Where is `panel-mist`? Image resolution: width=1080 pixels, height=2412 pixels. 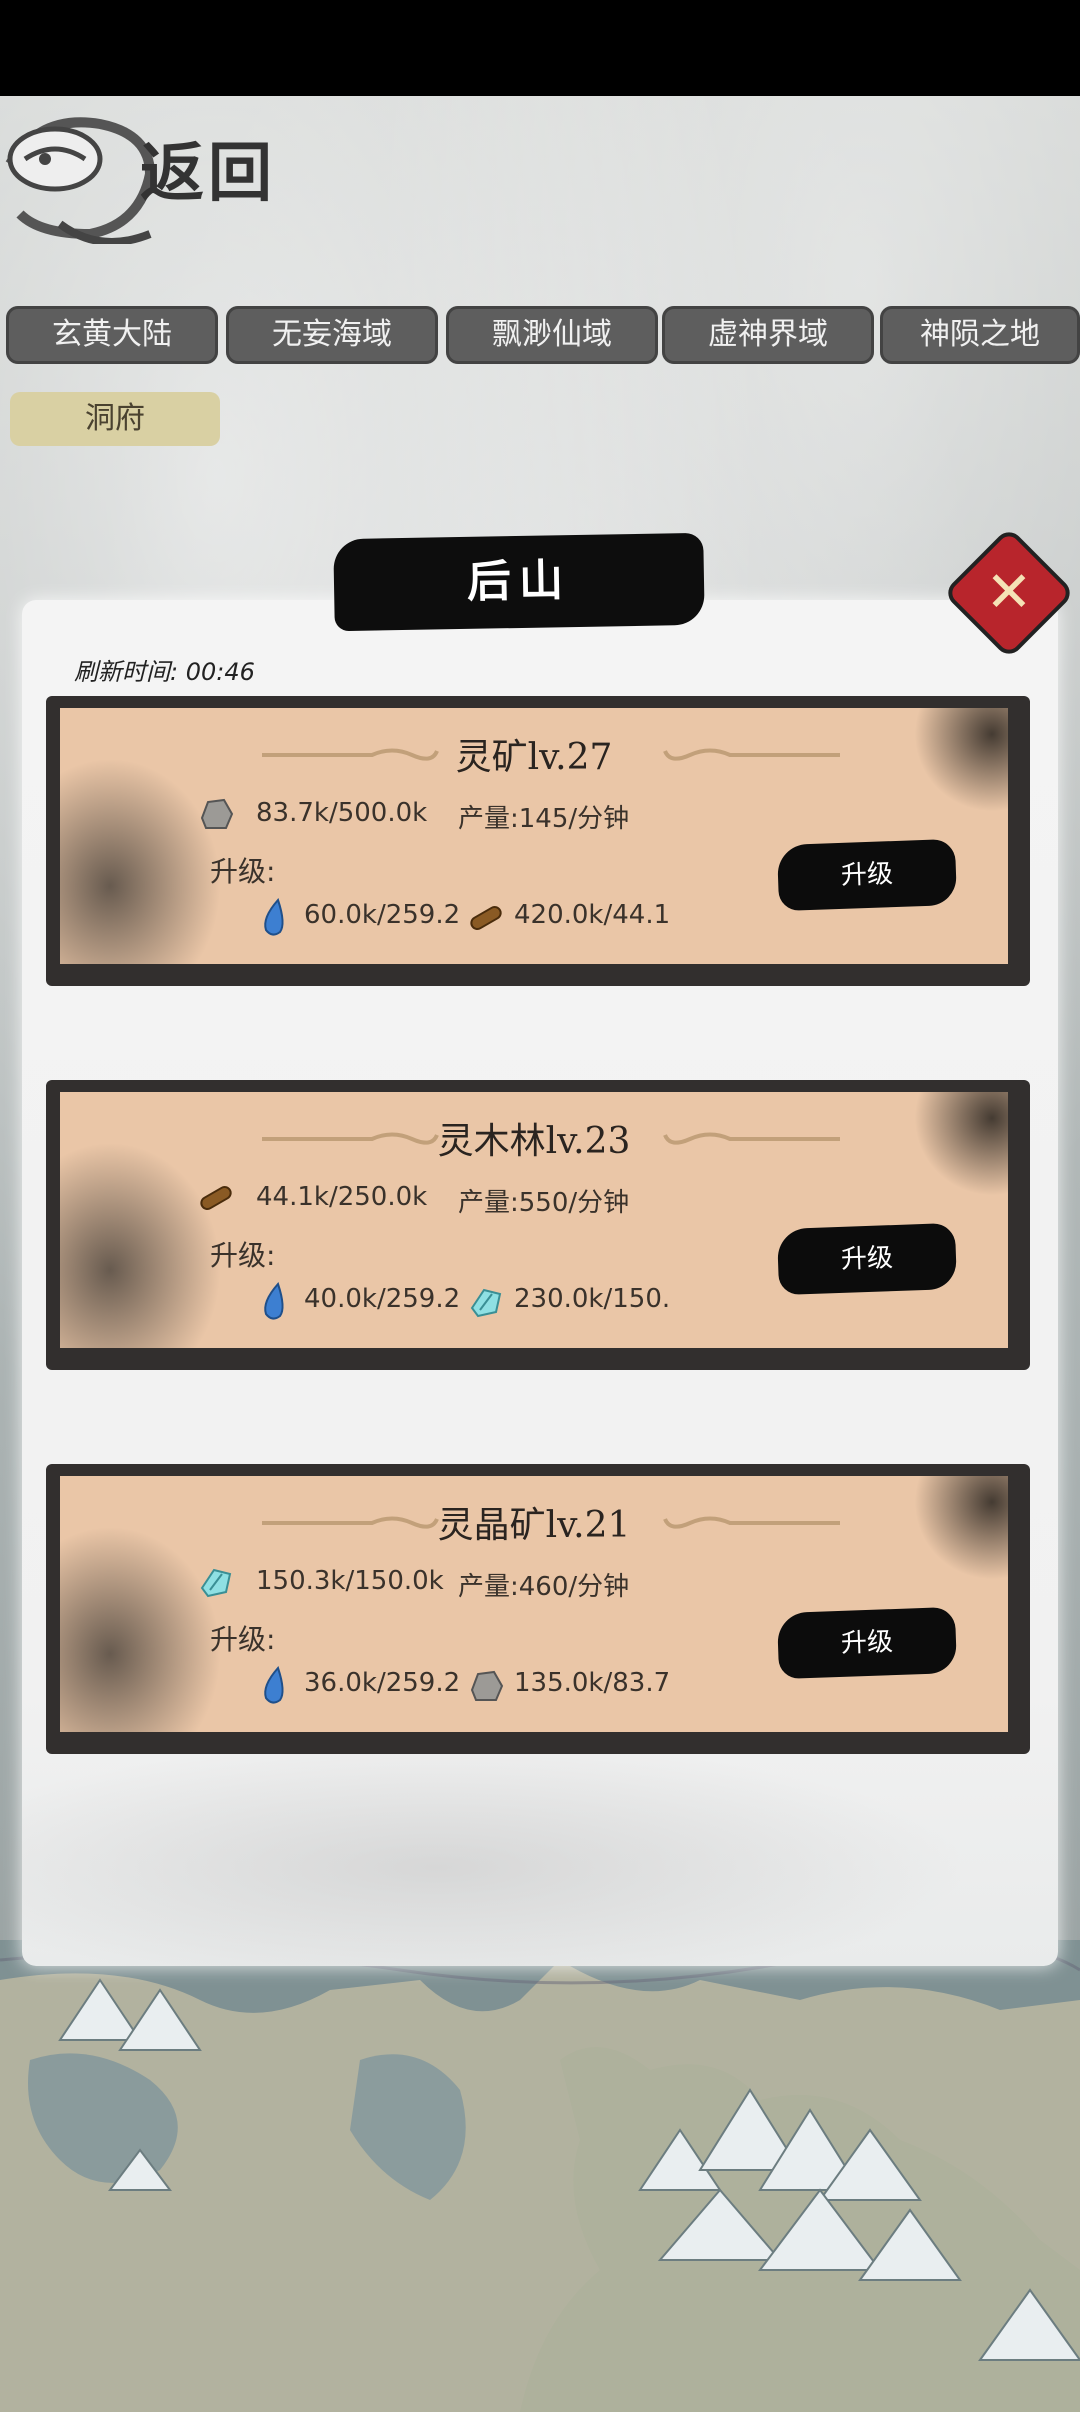
panel-mist is located at coordinates (540, 1843).